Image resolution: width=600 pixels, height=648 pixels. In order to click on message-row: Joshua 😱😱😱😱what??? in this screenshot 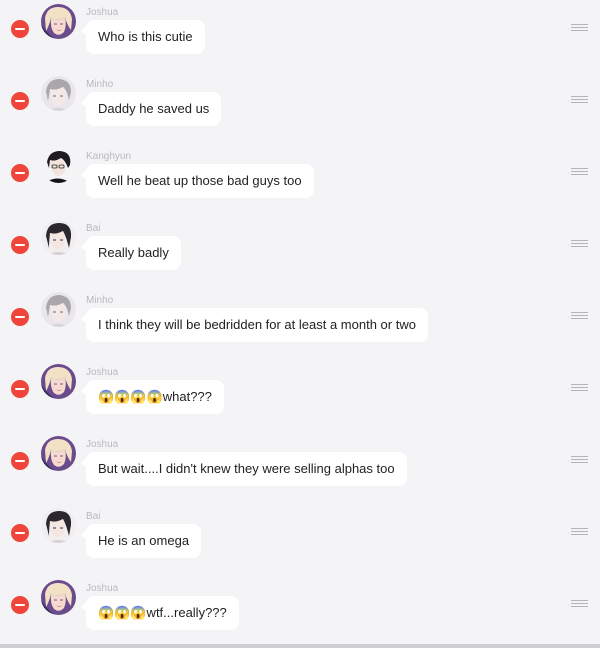, I will do `click(300, 396)`.